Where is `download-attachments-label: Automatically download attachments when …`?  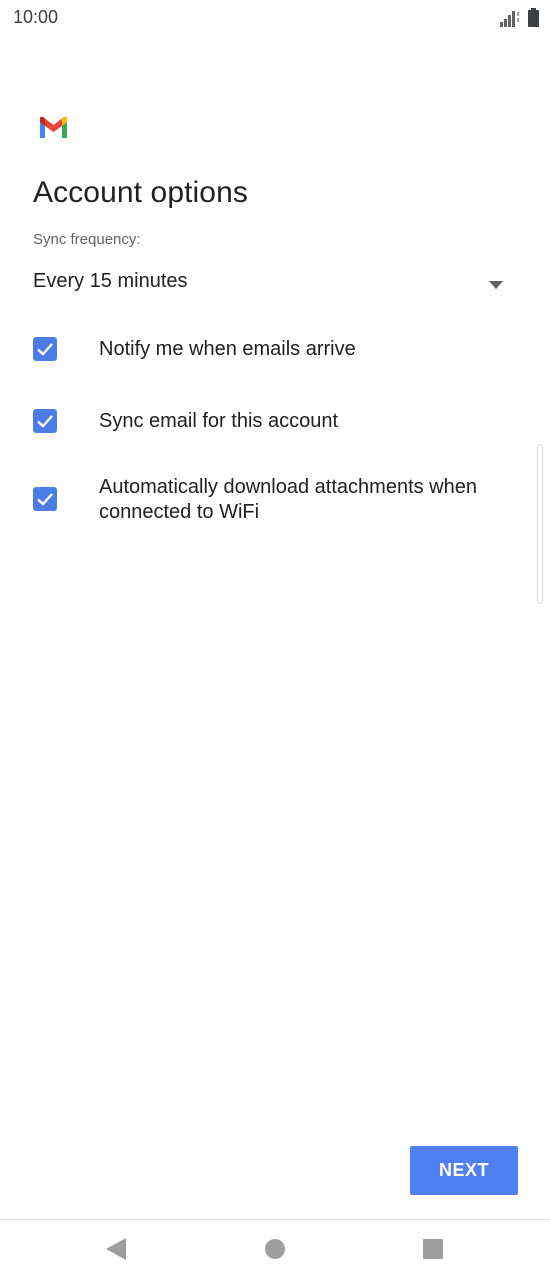
download-attachments-label: Automatically download attachments when … is located at coordinates (288, 499).